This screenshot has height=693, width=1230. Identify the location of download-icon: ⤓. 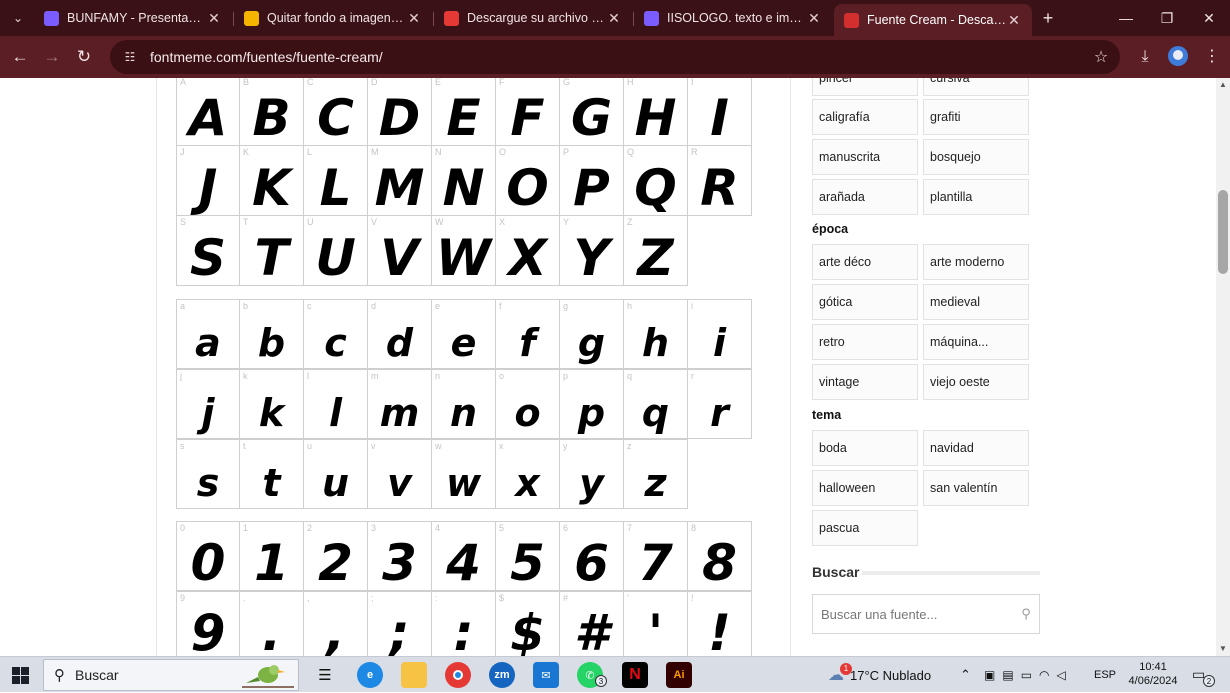
(1145, 57).